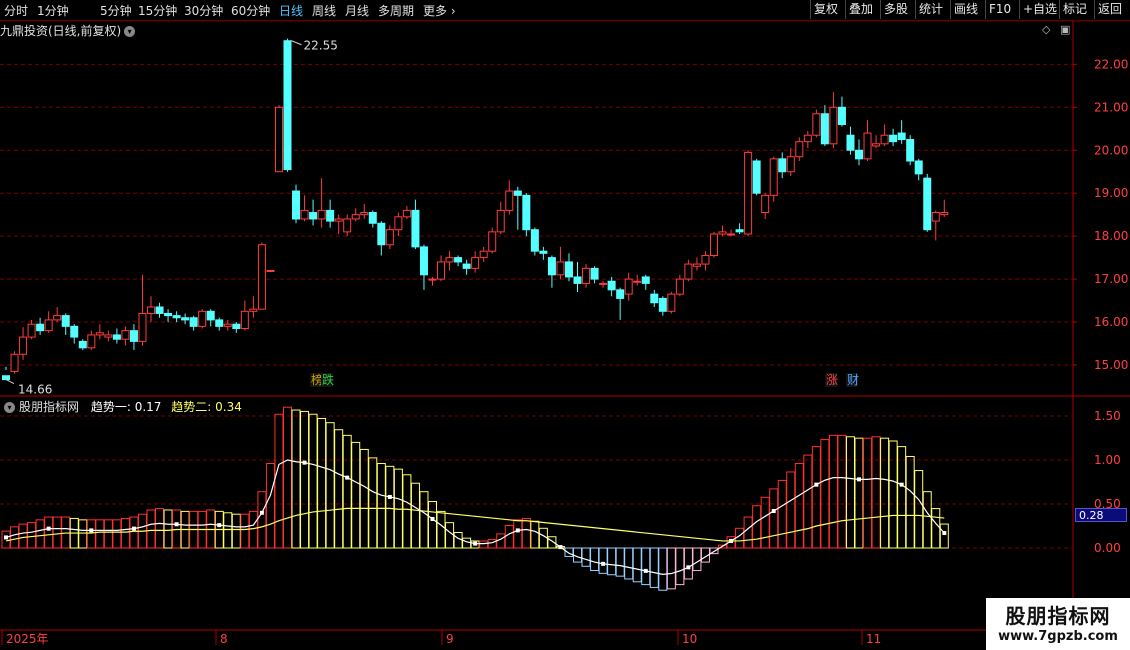 The height and width of the screenshot is (650, 1130). What do you see at coordinates (148, 407) in the screenshot?
I see `trend1-value: 0.17` at bounding box center [148, 407].